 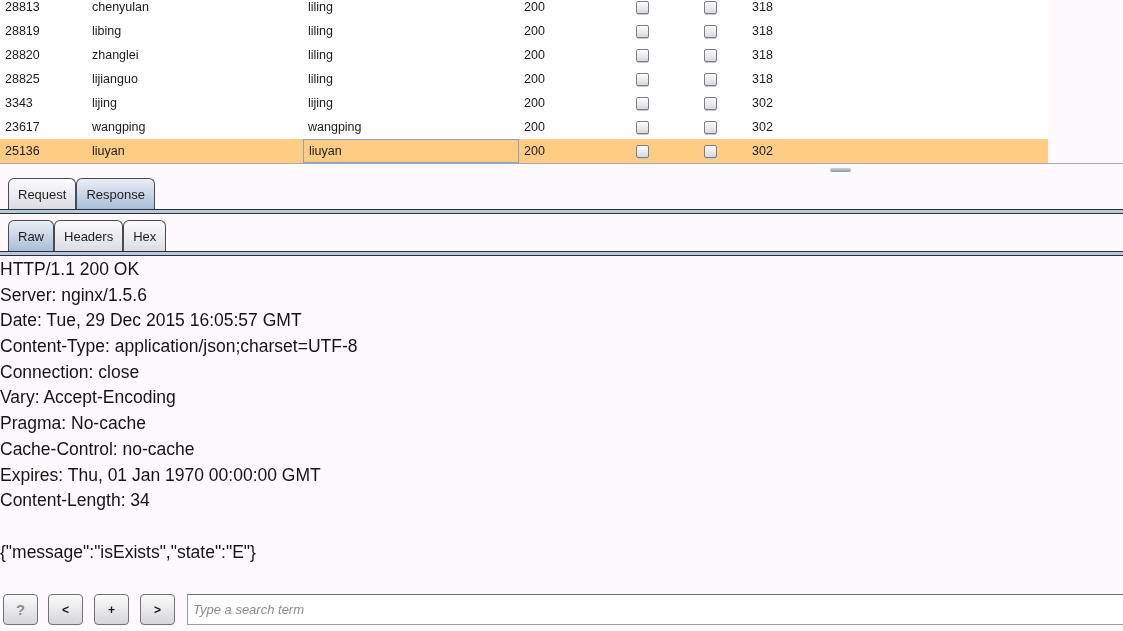 What do you see at coordinates (157, 609) in the screenshot?
I see `toolbar-button: >` at bounding box center [157, 609].